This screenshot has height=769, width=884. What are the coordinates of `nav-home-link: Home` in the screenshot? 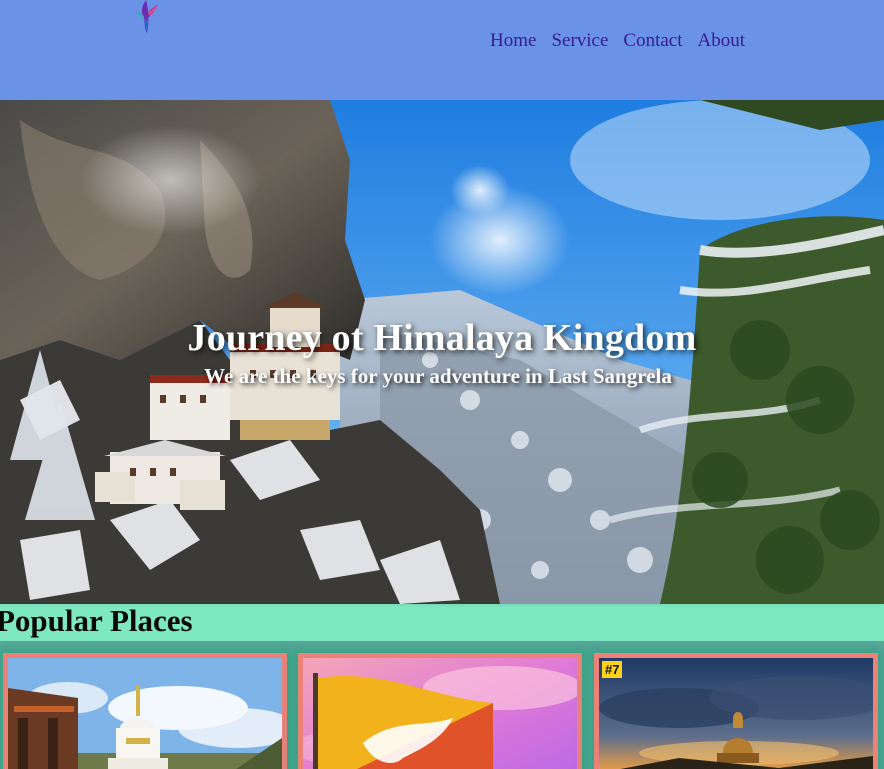 It's located at (513, 41).